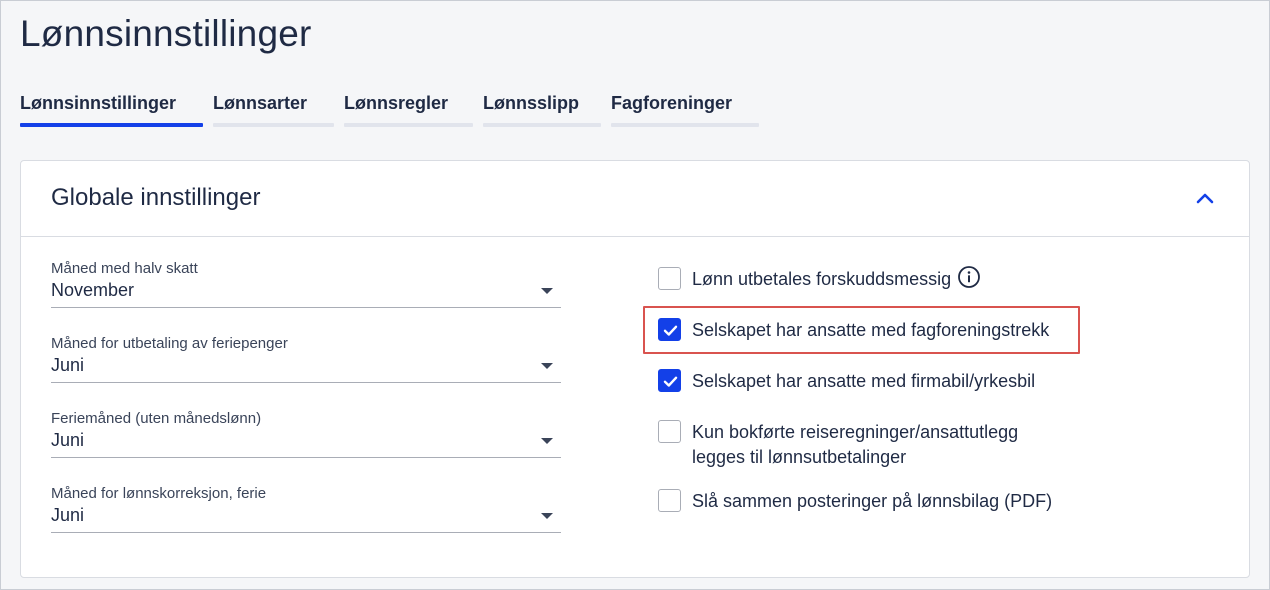  What do you see at coordinates (855, 432) in the screenshot?
I see `checkbox-label-line1: Kun bokførte reiseregninger/ansattutlegg` at bounding box center [855, 432].